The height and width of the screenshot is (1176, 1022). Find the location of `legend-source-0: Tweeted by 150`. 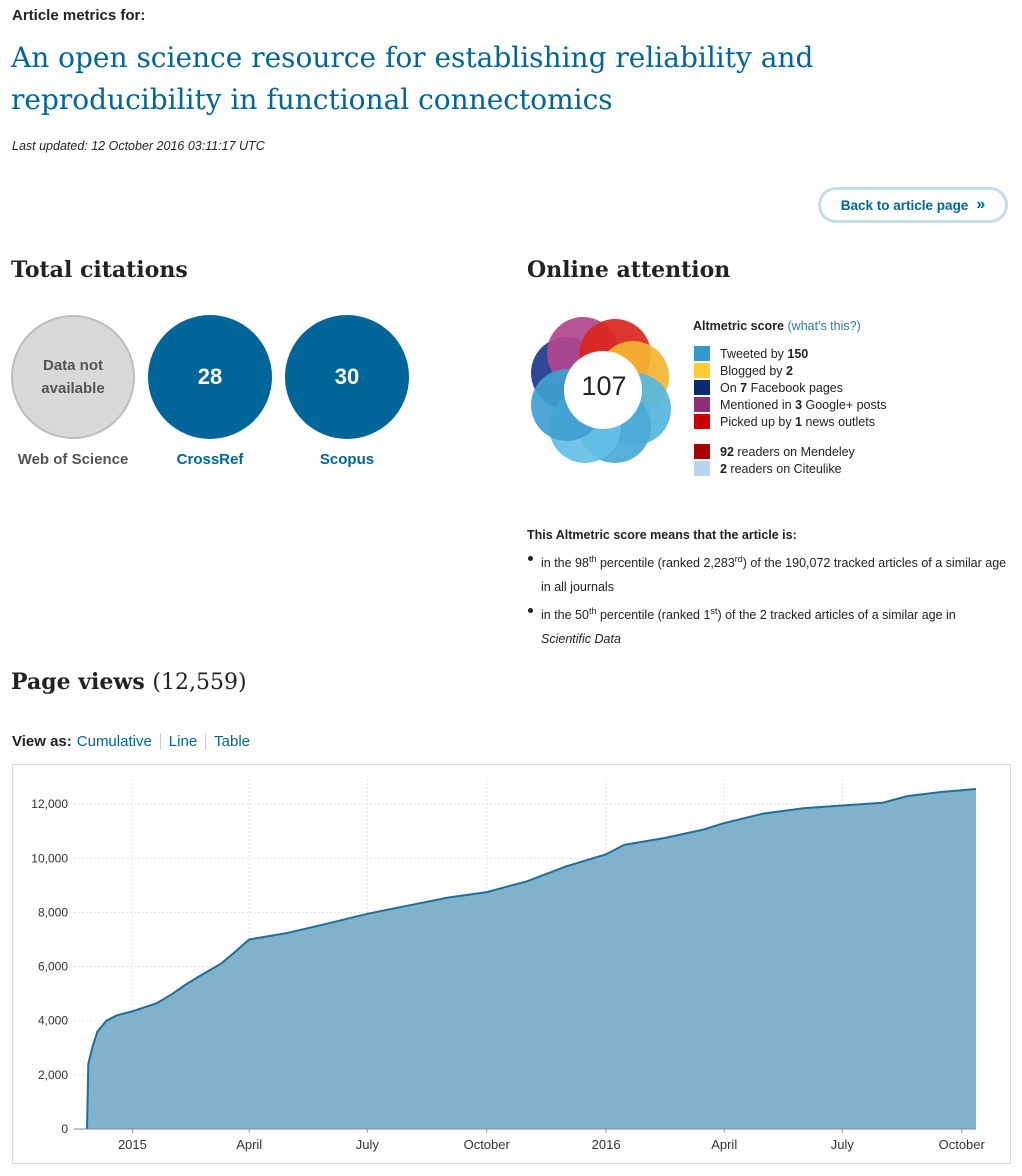

legend-source-0: Tweeted by 150 is located at coordinates (751, 353).